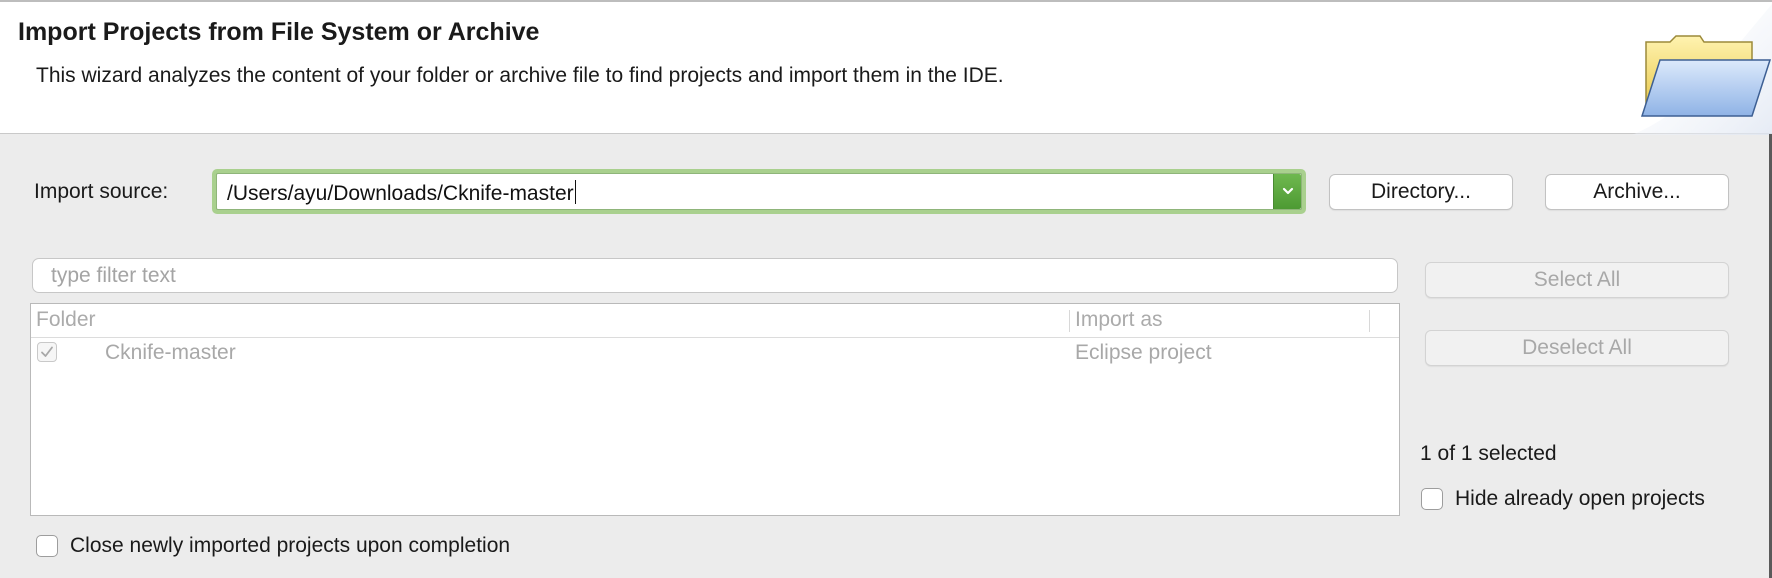 This screenshot has width=1772, height=578. I want to click on chevron-down-icon, so click(1288, 191).